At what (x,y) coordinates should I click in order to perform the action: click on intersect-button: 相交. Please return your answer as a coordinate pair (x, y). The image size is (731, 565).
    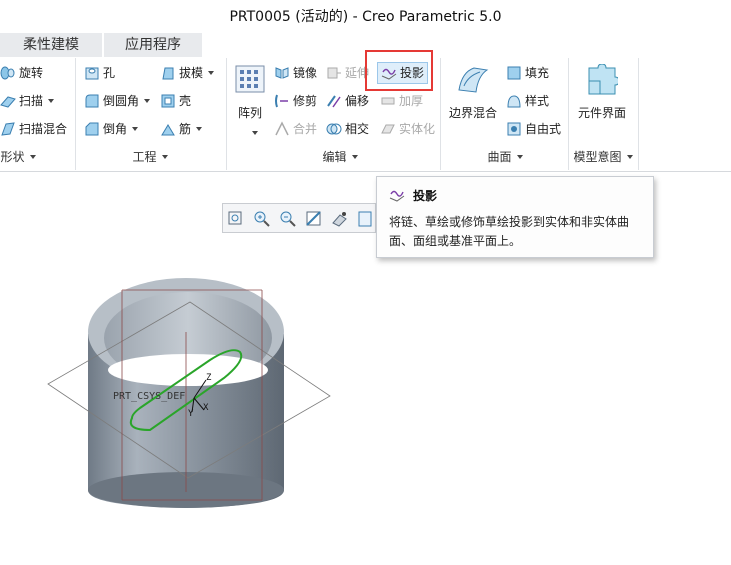
    Looking at the image, I should click on (347, 129).